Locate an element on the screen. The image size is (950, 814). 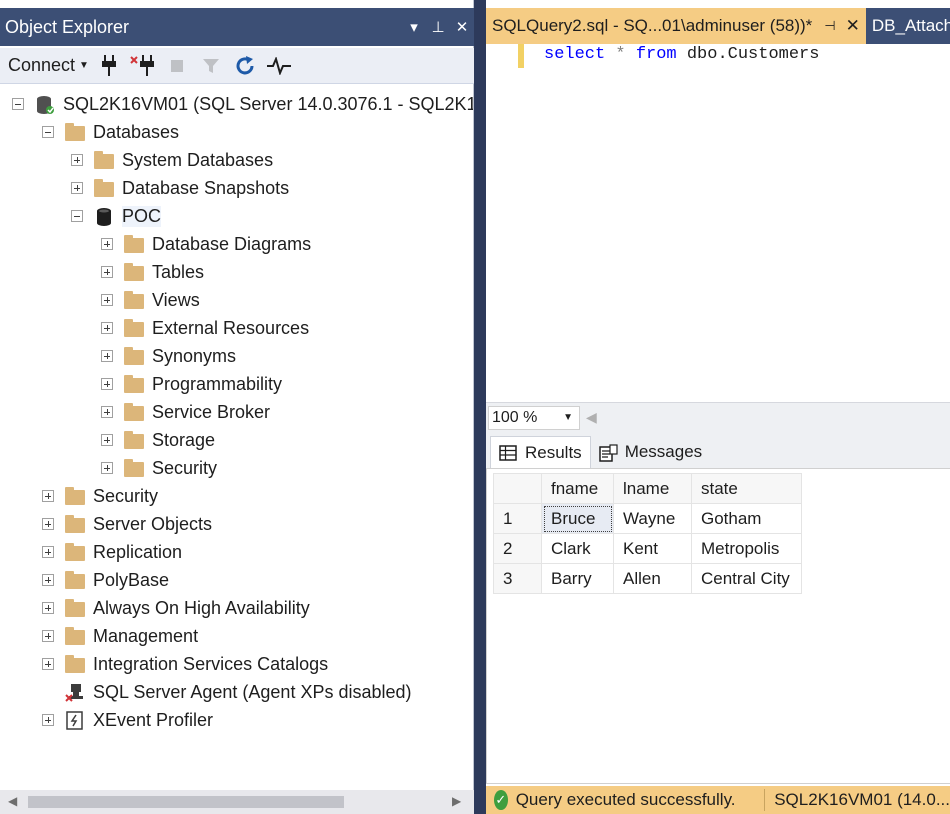
tab-results: Results is located at coordinates (540, 452).